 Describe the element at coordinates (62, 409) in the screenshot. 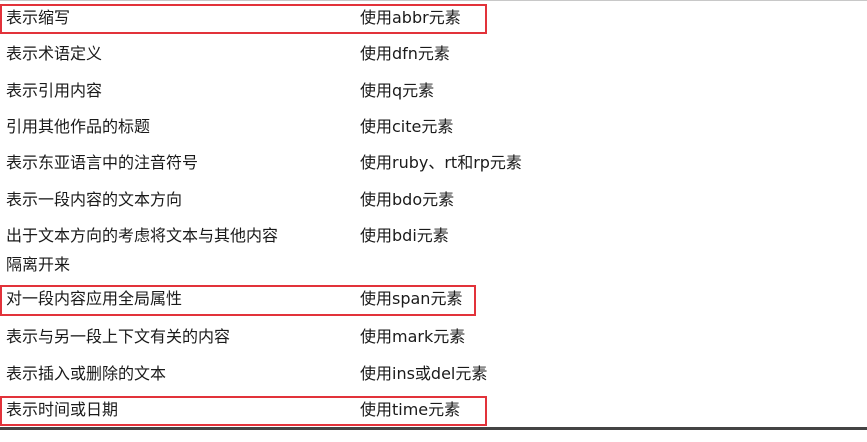

I see `task-cell: 表示时间或日期` at that location.